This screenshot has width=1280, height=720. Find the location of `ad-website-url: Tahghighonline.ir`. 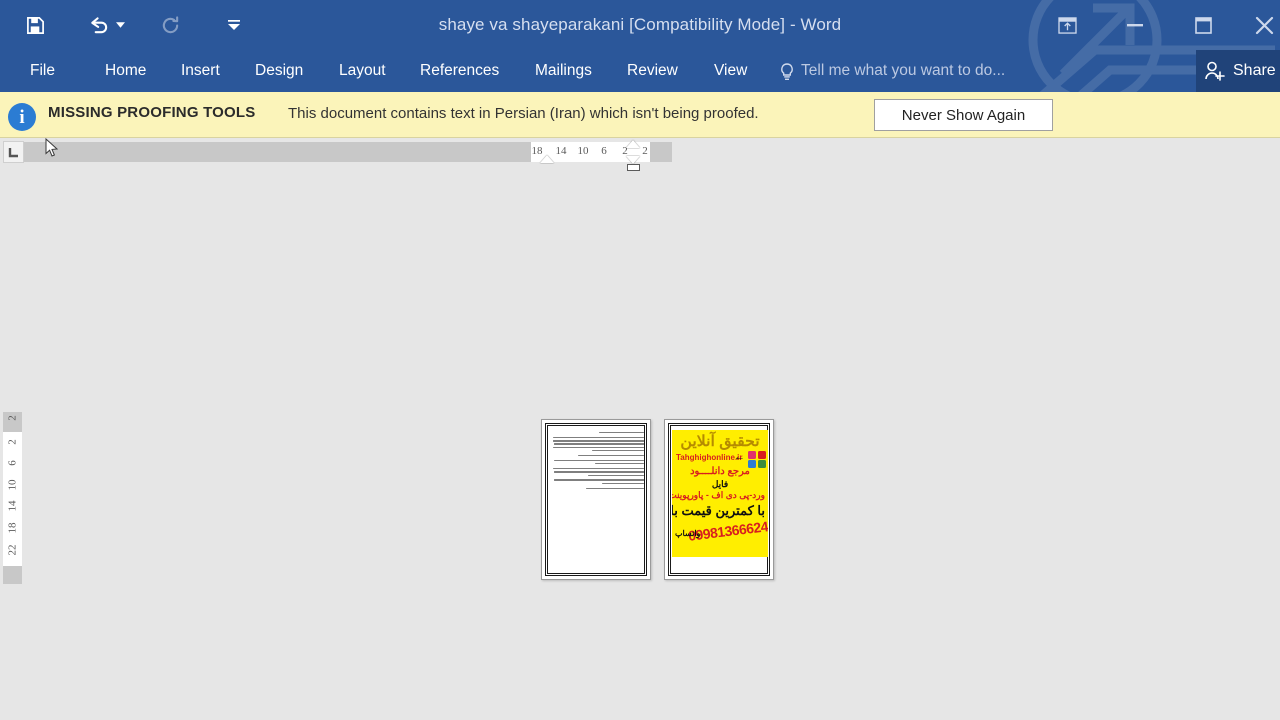

ad-website-url: Tahghighonline.ir is located at coordinates (709, 457).